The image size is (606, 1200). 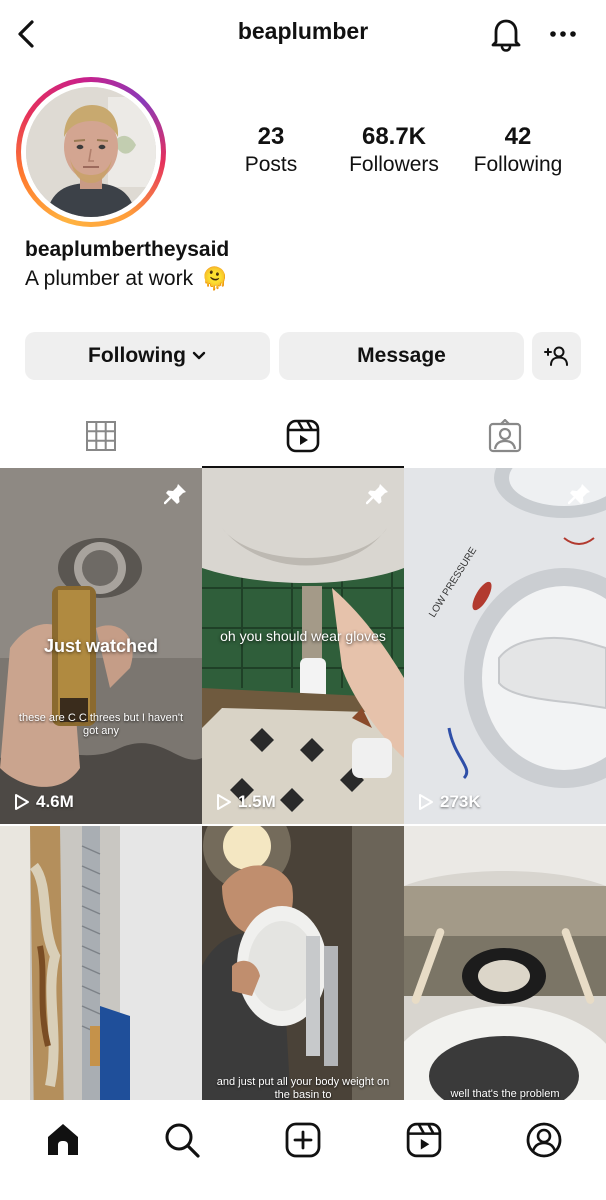 I want to click on followers-label: Followers, so click(x=394, y=164).